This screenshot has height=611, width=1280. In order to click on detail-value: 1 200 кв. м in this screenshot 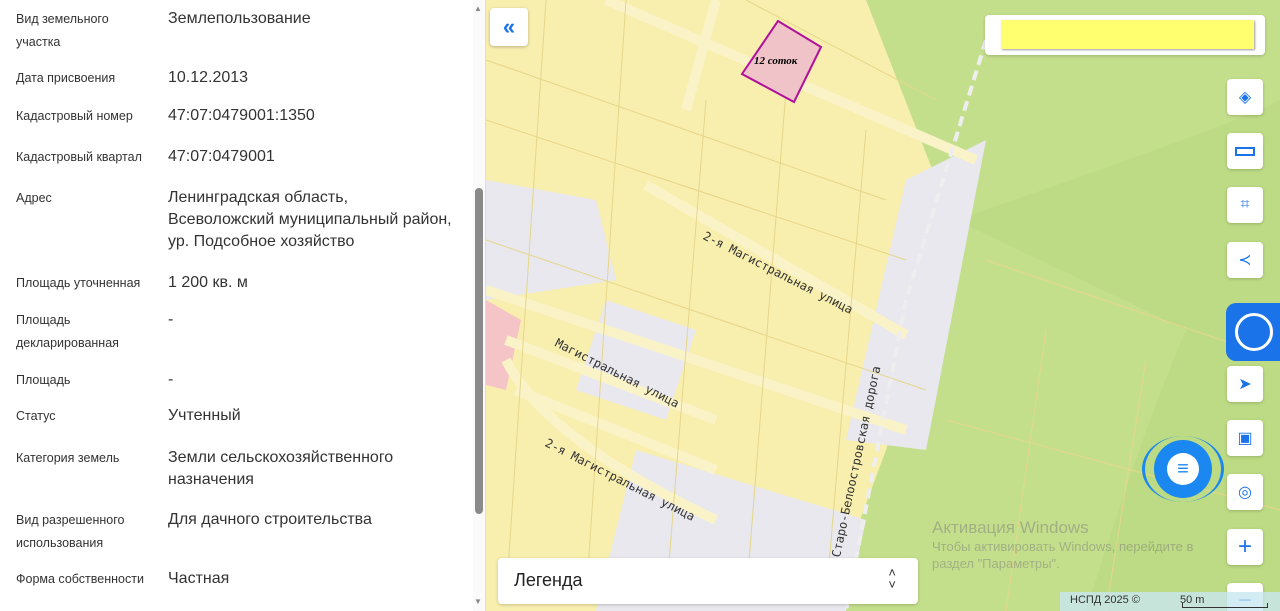, I will do `click(208, 282)`.